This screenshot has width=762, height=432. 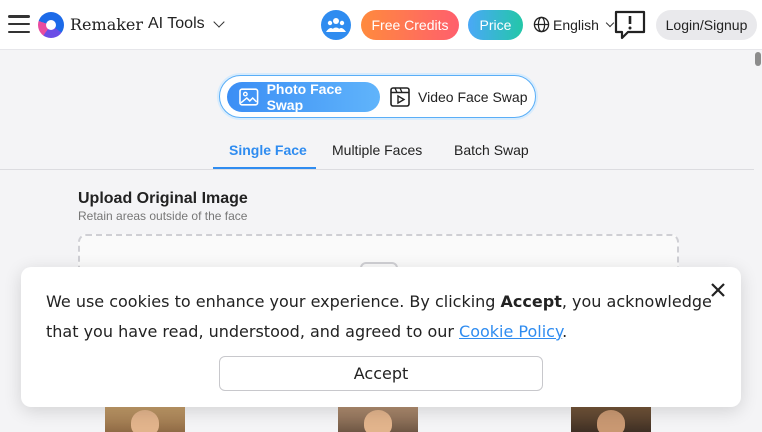 What do you see at coordinates (381, 373) in the screenshot?
I see `accept-cookies-button: Accept` at bounding box center [381, 373].